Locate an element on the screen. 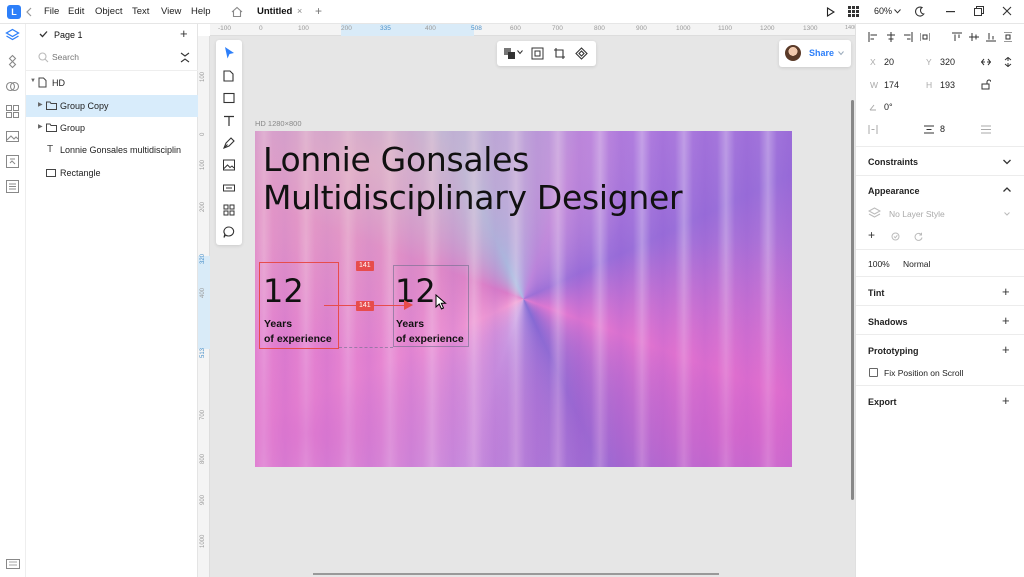 This screenshot has width=1024, height=577. blend-mode-dropdown: Normal is located at coordinates (916, 264).